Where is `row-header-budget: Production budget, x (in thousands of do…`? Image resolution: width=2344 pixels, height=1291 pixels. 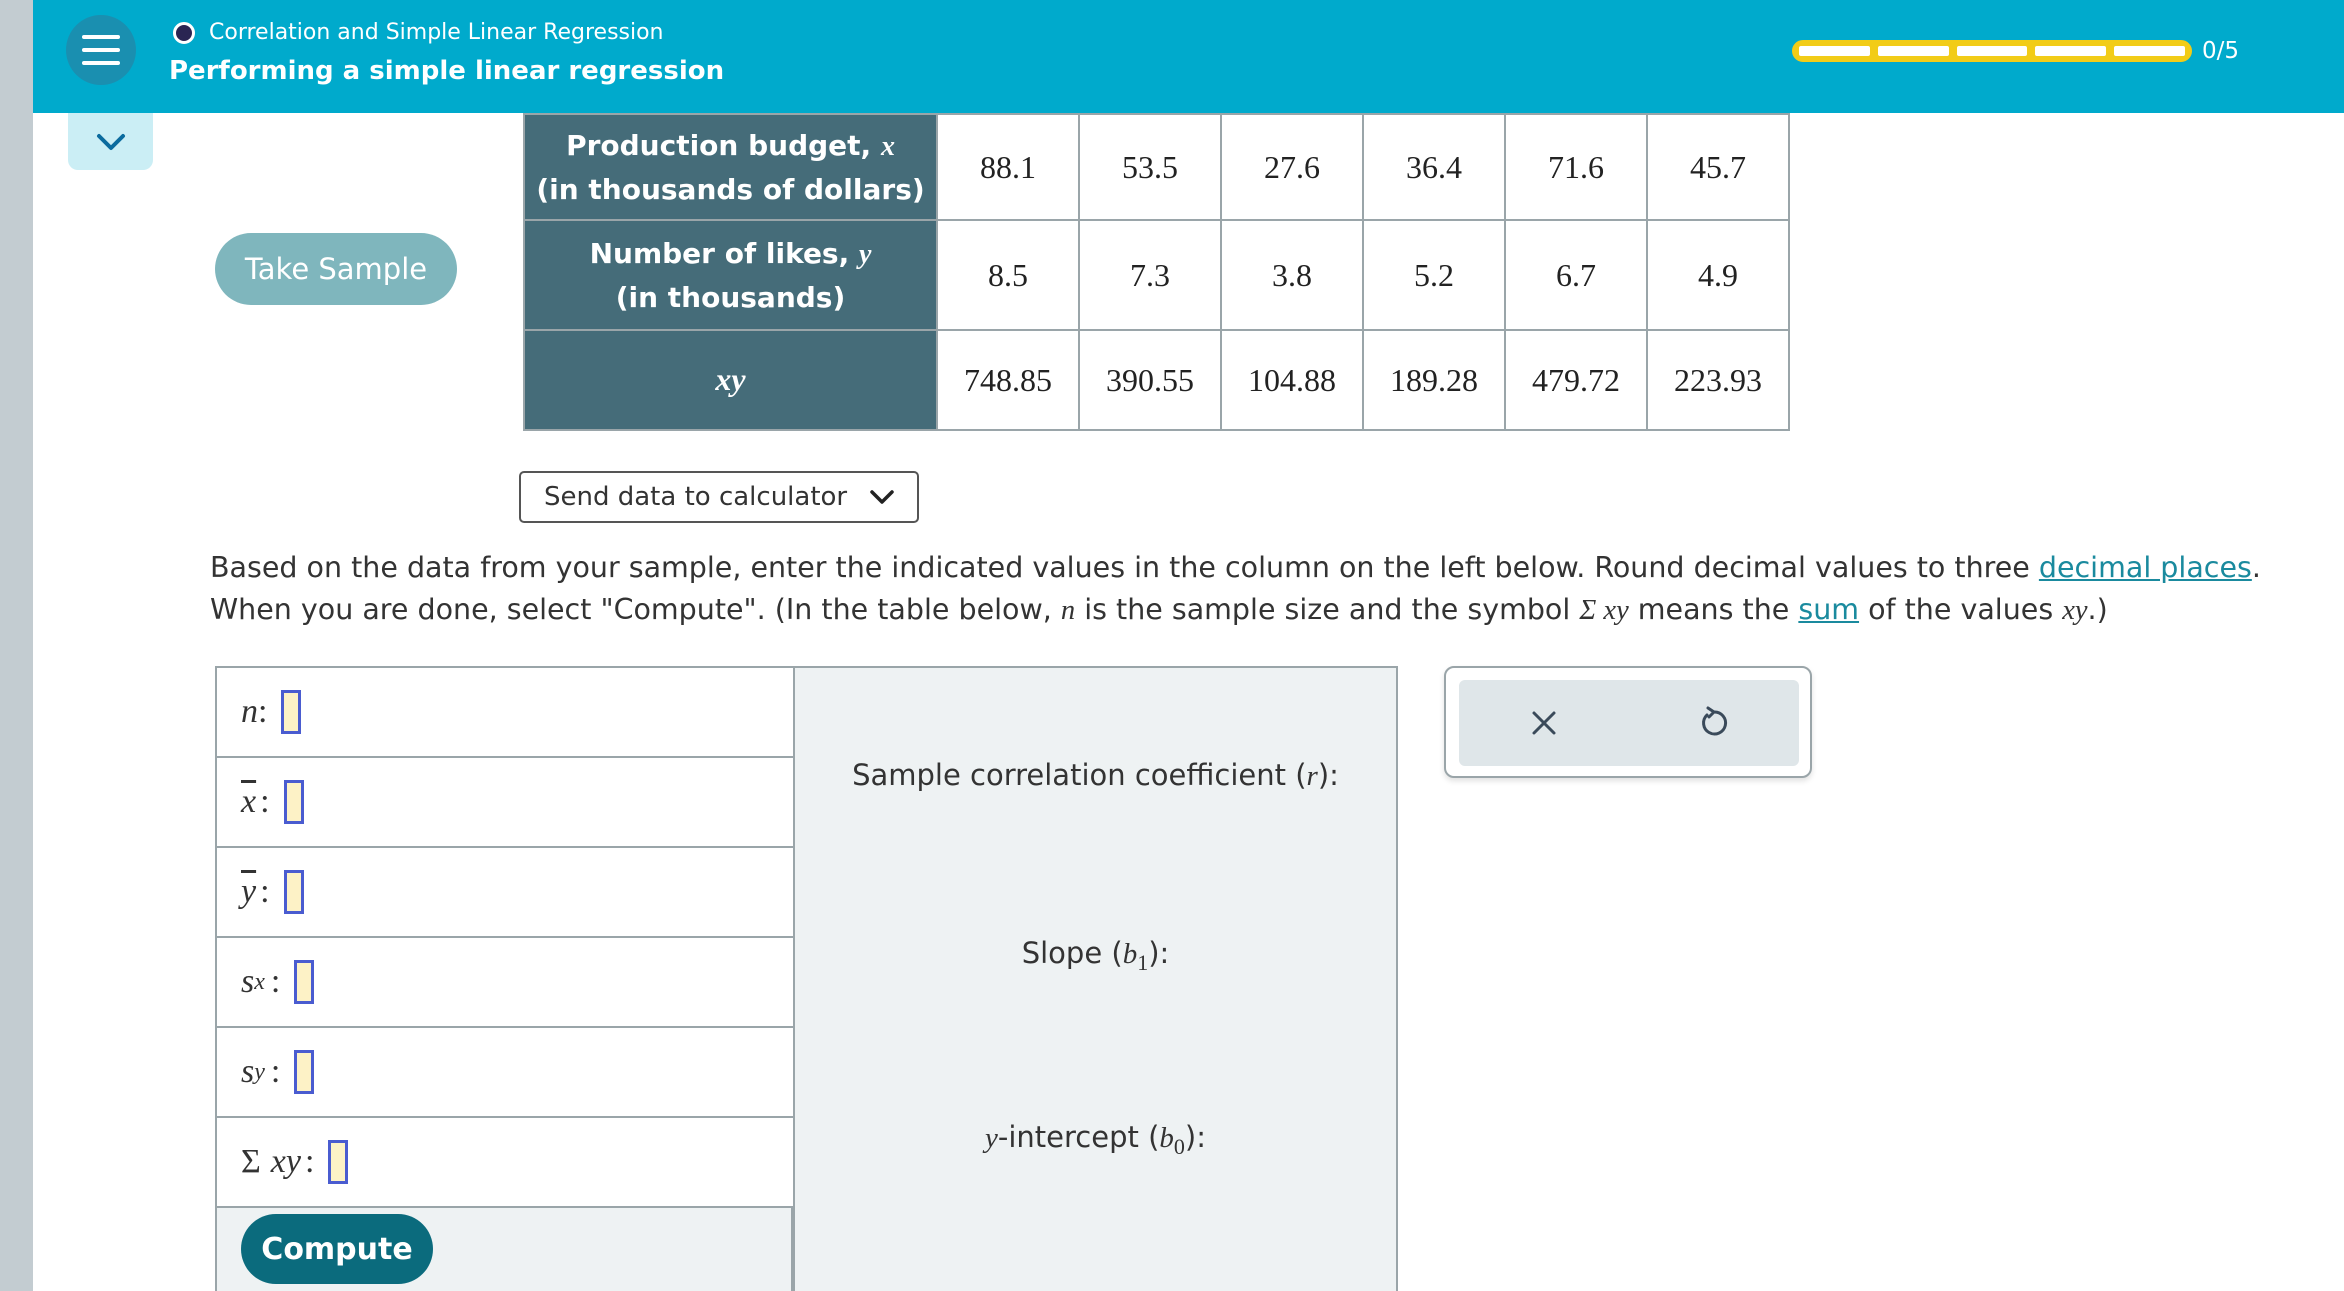
row-header-budget: Production budget, x (in thousands of do… is located at coordinates (730, 167).